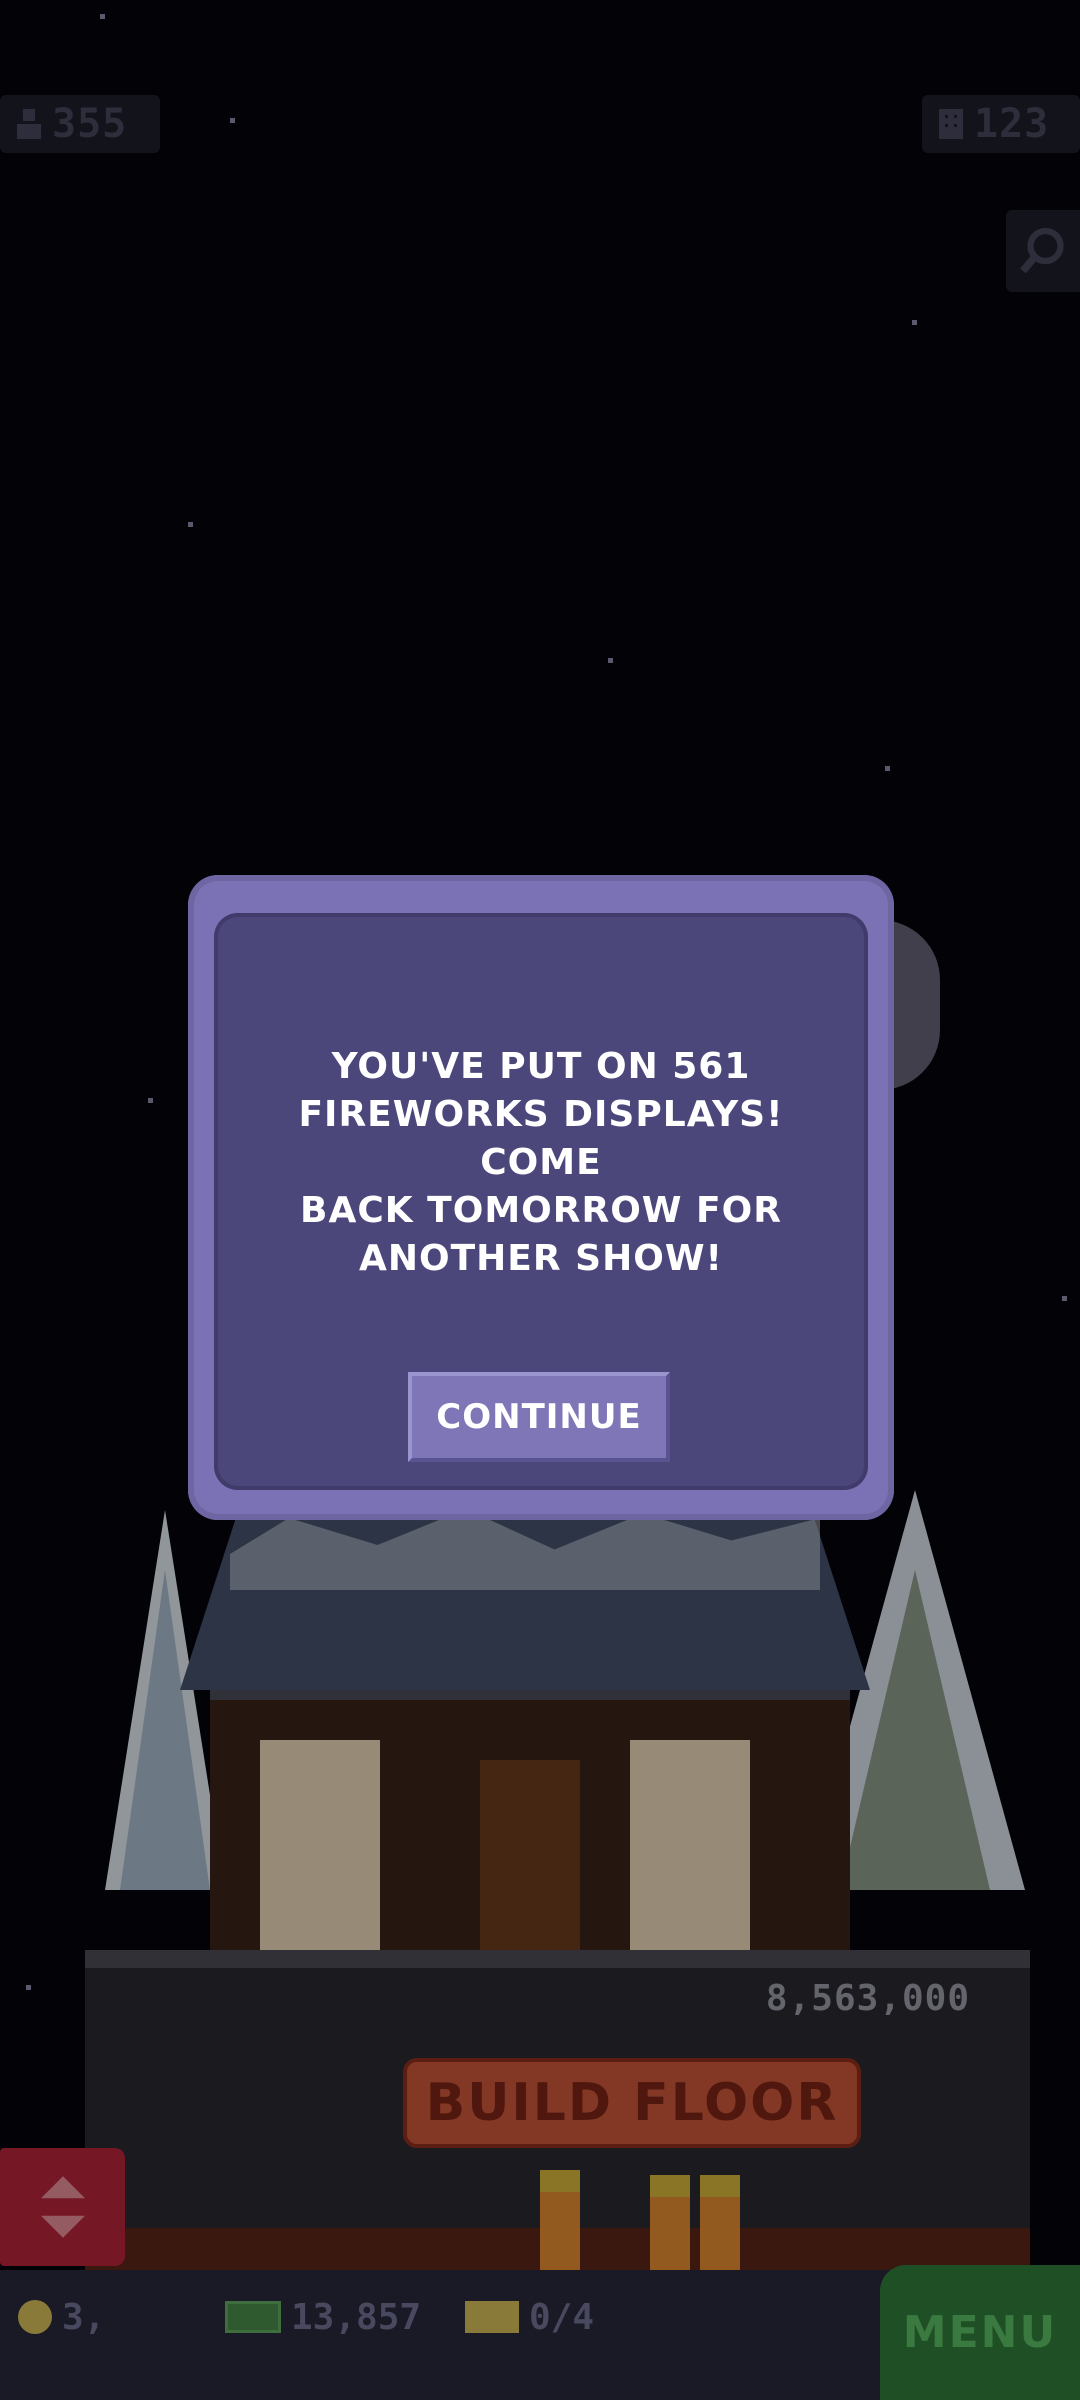 Image resolution: width=1080 pixels, height=2400 pixels. I want to click on bux-stat: 13,857, so click(323, 2317).